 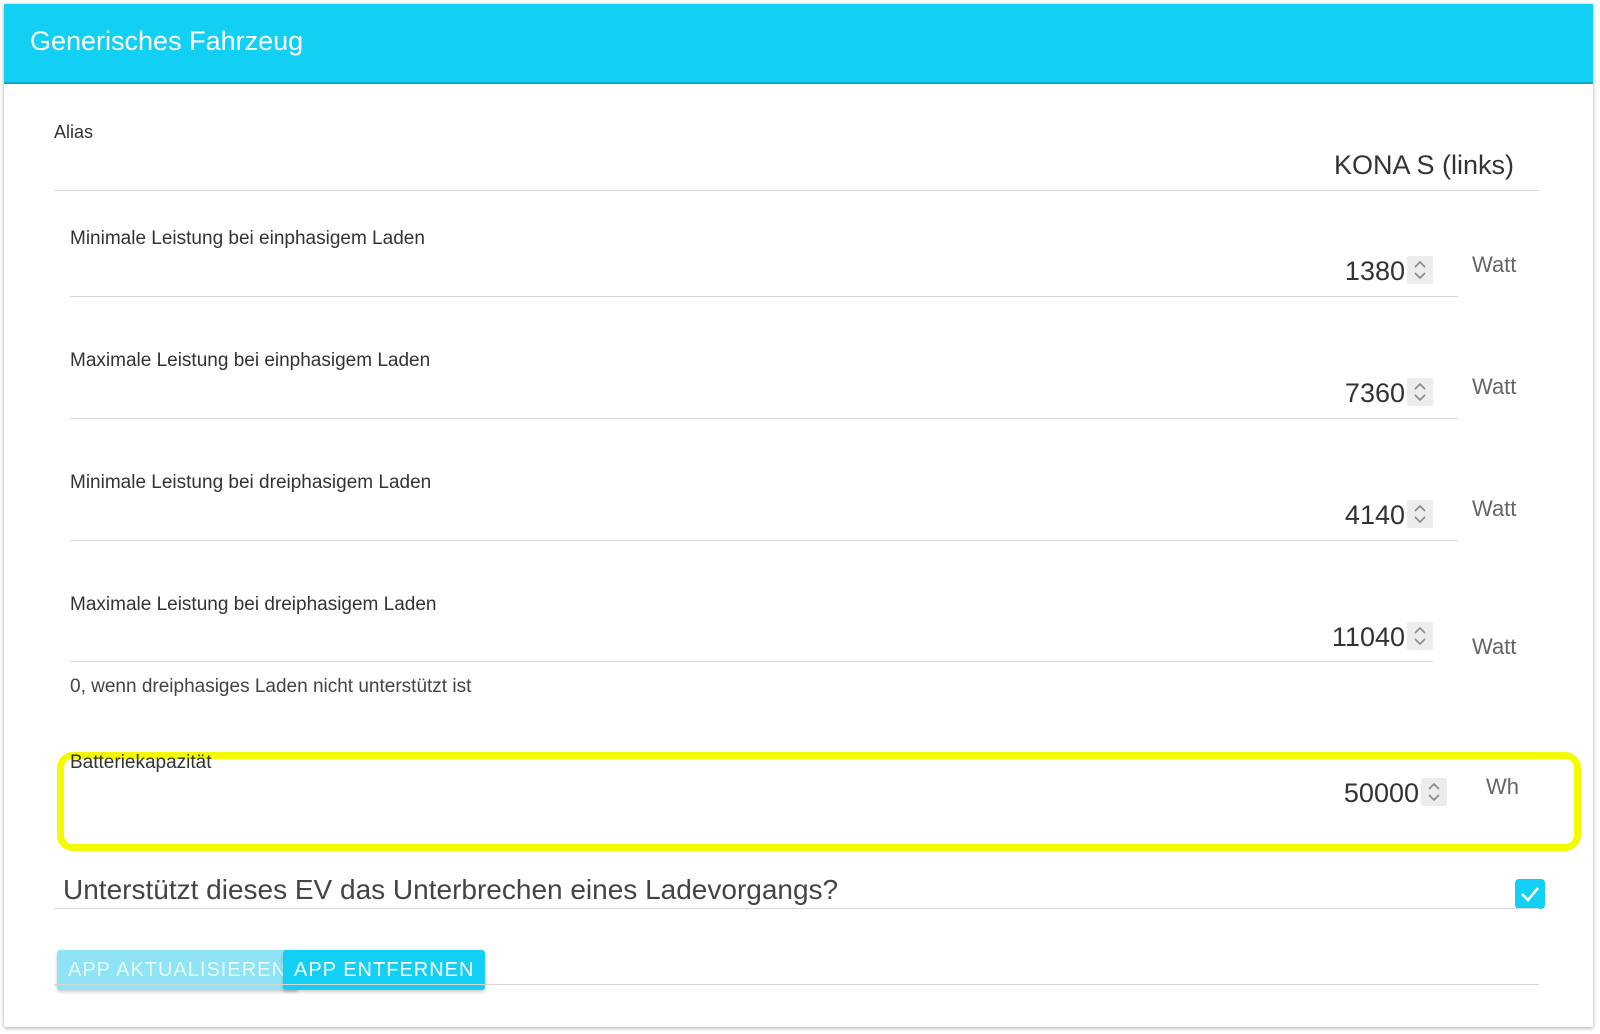 What do you see at coordinates (1304, 637) in the screenshot?
I see `max-three-phase-input: 11040` at bounding box center [1304, 637].